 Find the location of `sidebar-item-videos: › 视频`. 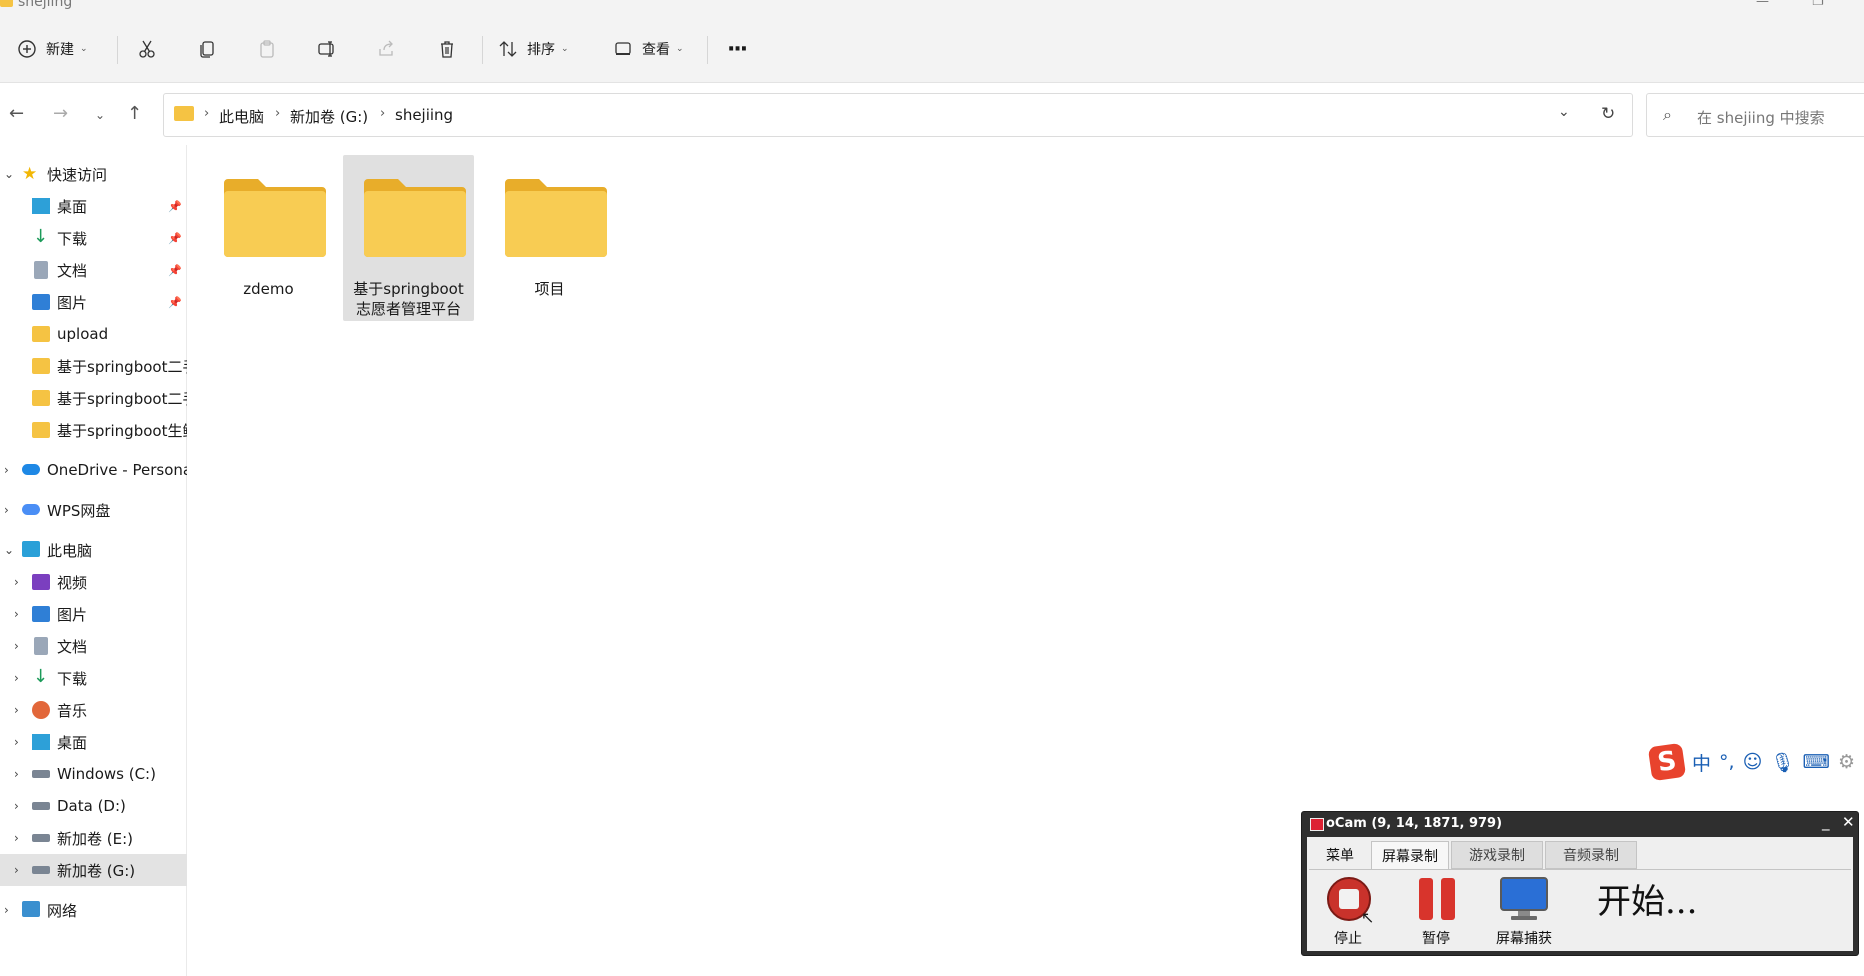

sidebar-item-videos: › 视频 is located at coordinates (93, 582).